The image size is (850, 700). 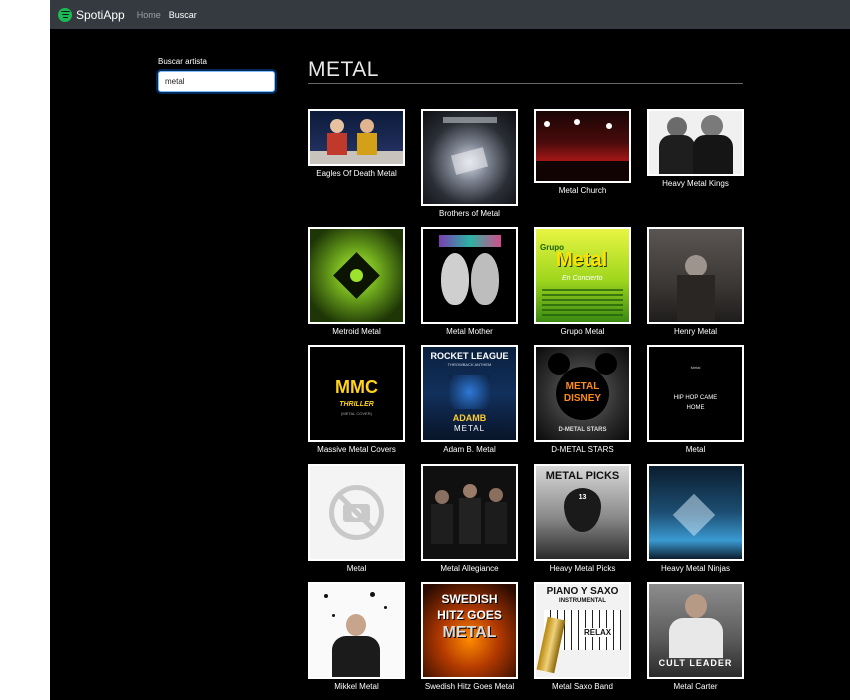 I want to click on artist-name: Adam B. Metal, so click(x=469, y=449).